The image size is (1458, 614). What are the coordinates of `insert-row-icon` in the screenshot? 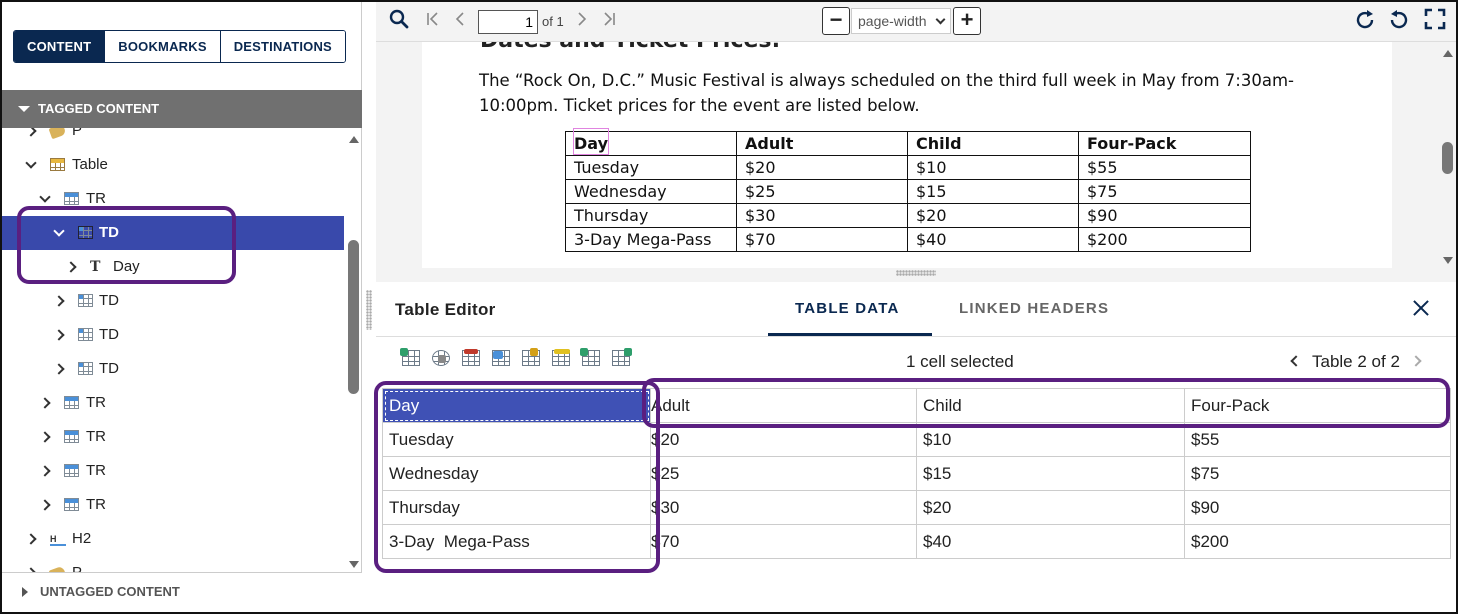 It's located at (592, 359).